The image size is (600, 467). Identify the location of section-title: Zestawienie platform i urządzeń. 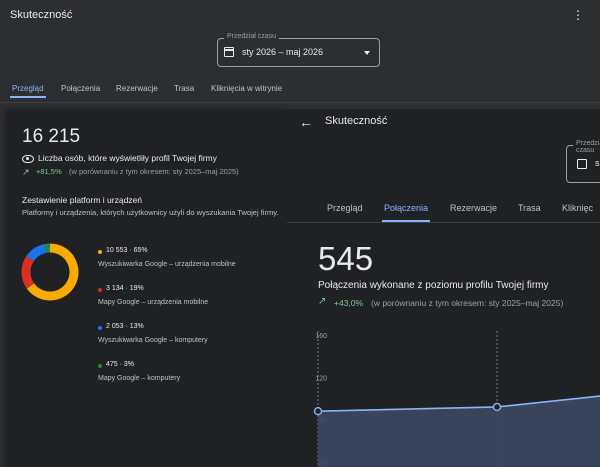
(82, 200).